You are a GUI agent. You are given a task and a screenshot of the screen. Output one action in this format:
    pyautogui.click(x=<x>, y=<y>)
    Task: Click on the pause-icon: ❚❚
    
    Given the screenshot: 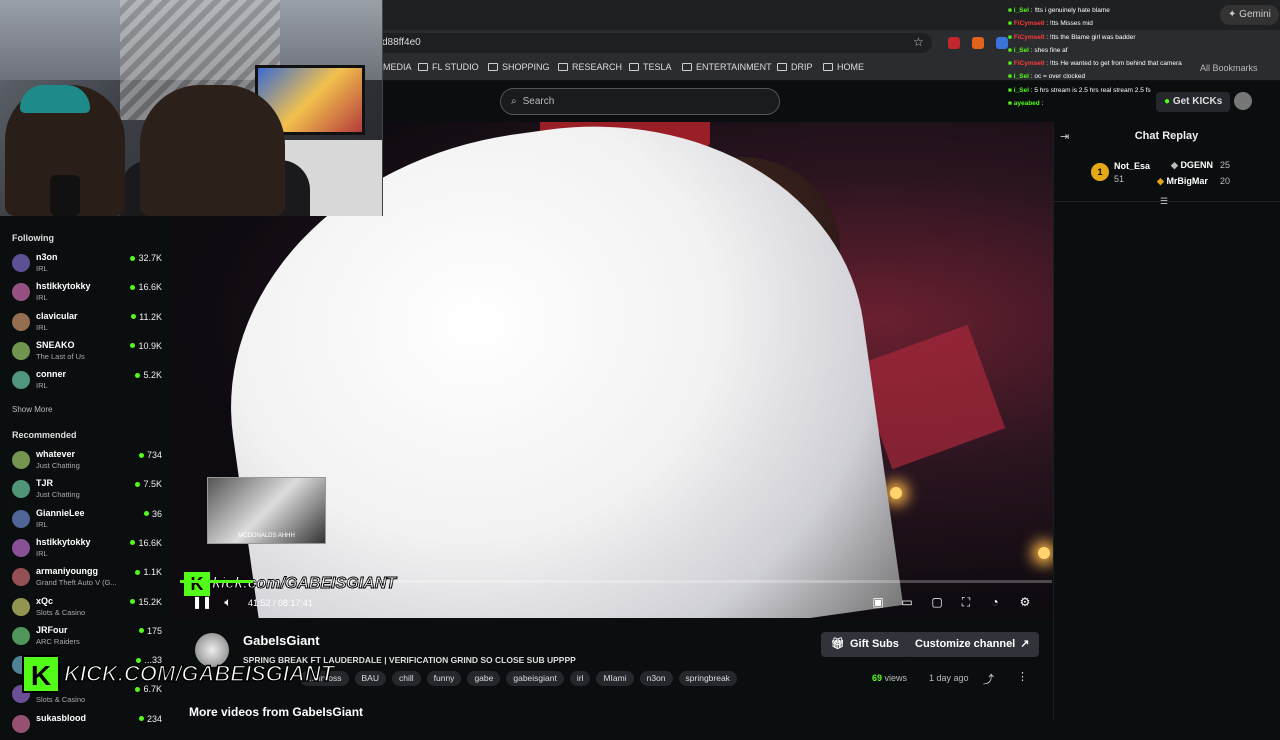 What is the action you would take?
    pyautogui.click(x=202, y=602)
    